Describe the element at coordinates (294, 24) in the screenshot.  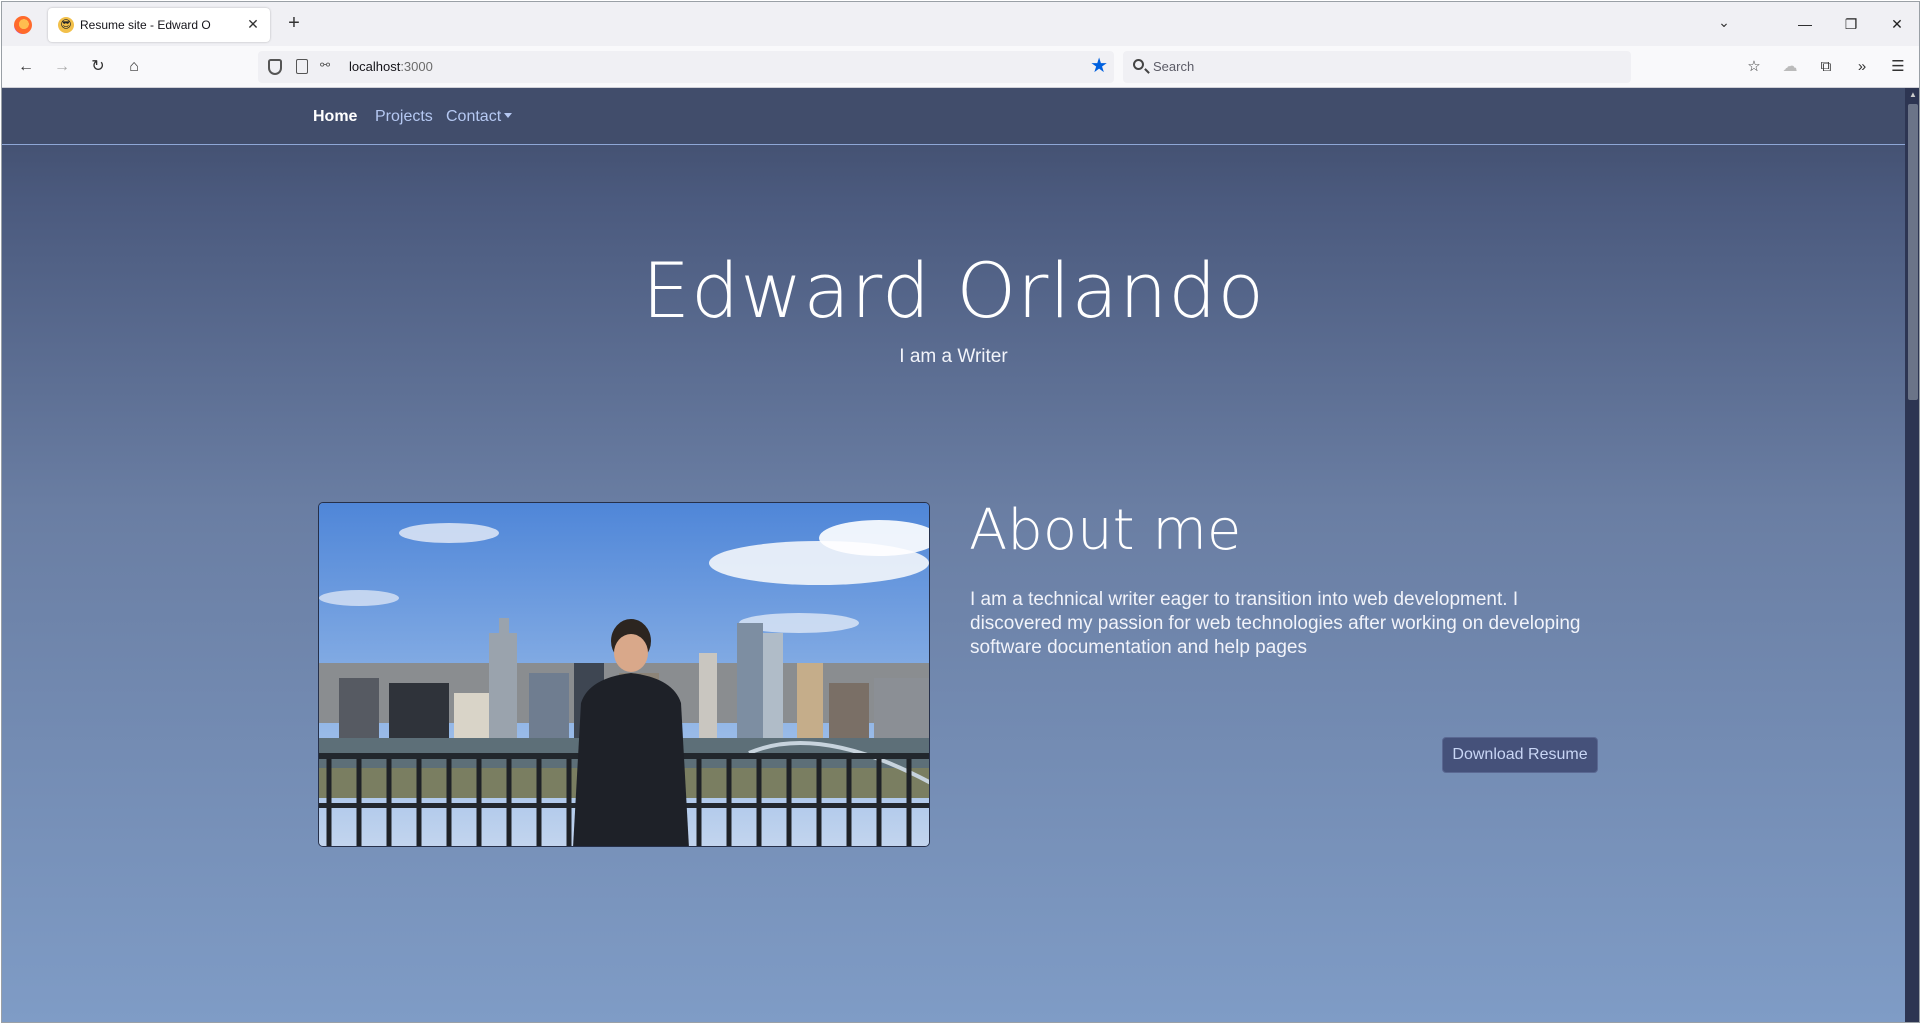
I see `new-tab-button: +` at that location.